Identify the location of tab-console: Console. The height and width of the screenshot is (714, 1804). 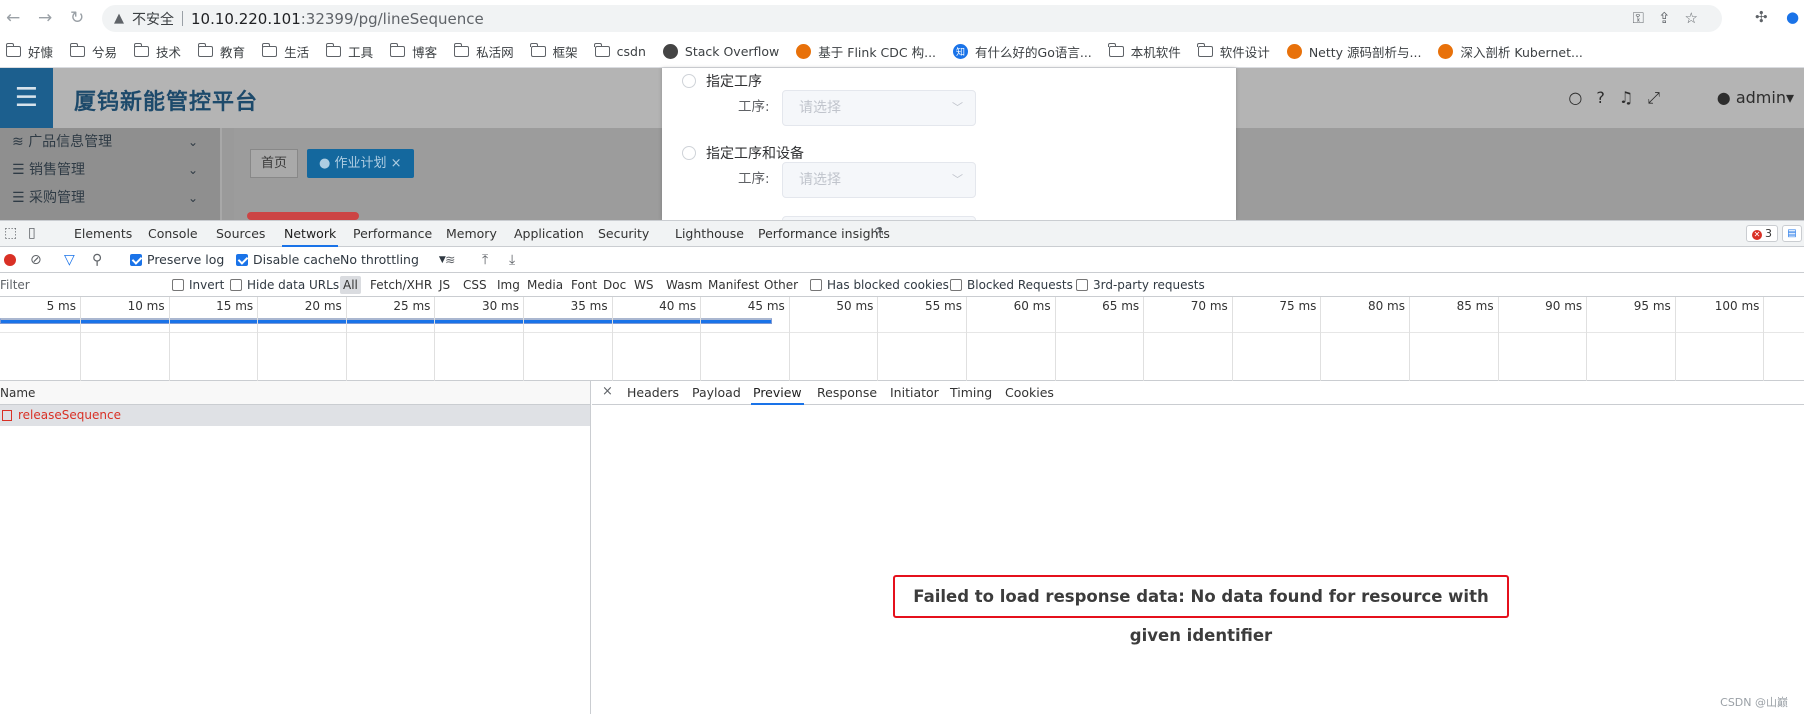
(173, 234).